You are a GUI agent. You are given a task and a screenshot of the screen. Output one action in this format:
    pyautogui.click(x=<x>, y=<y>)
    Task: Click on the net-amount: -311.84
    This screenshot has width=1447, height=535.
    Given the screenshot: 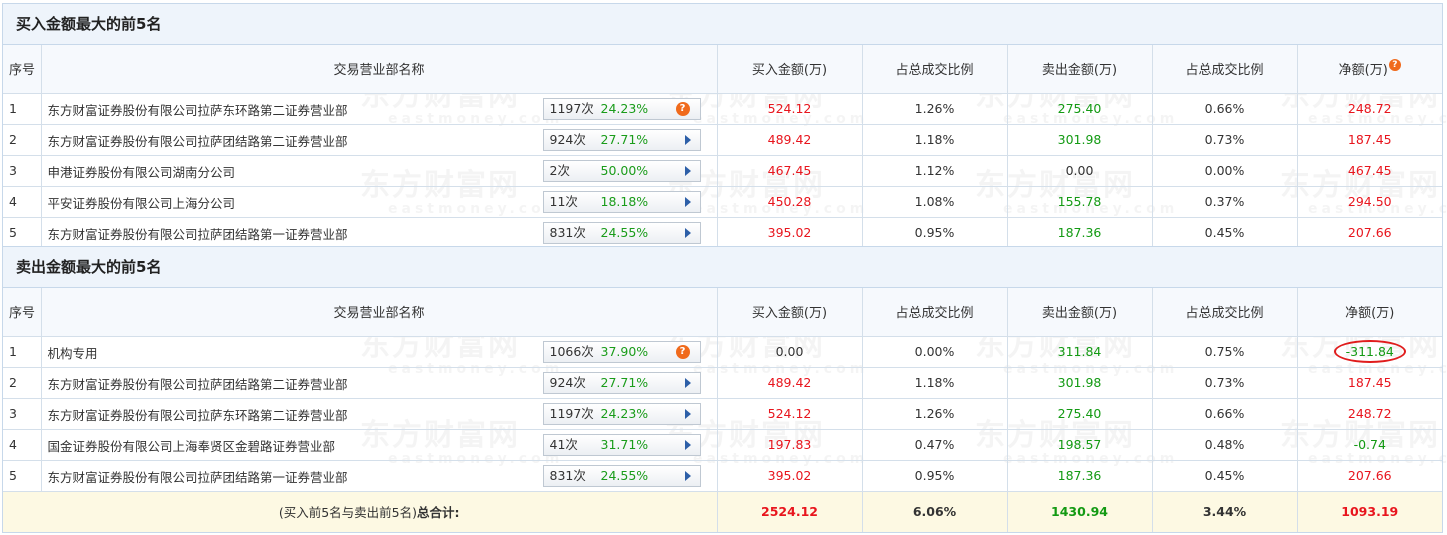 What is the action you would take?
    pyautogui.click(x=1369, y=352)
    